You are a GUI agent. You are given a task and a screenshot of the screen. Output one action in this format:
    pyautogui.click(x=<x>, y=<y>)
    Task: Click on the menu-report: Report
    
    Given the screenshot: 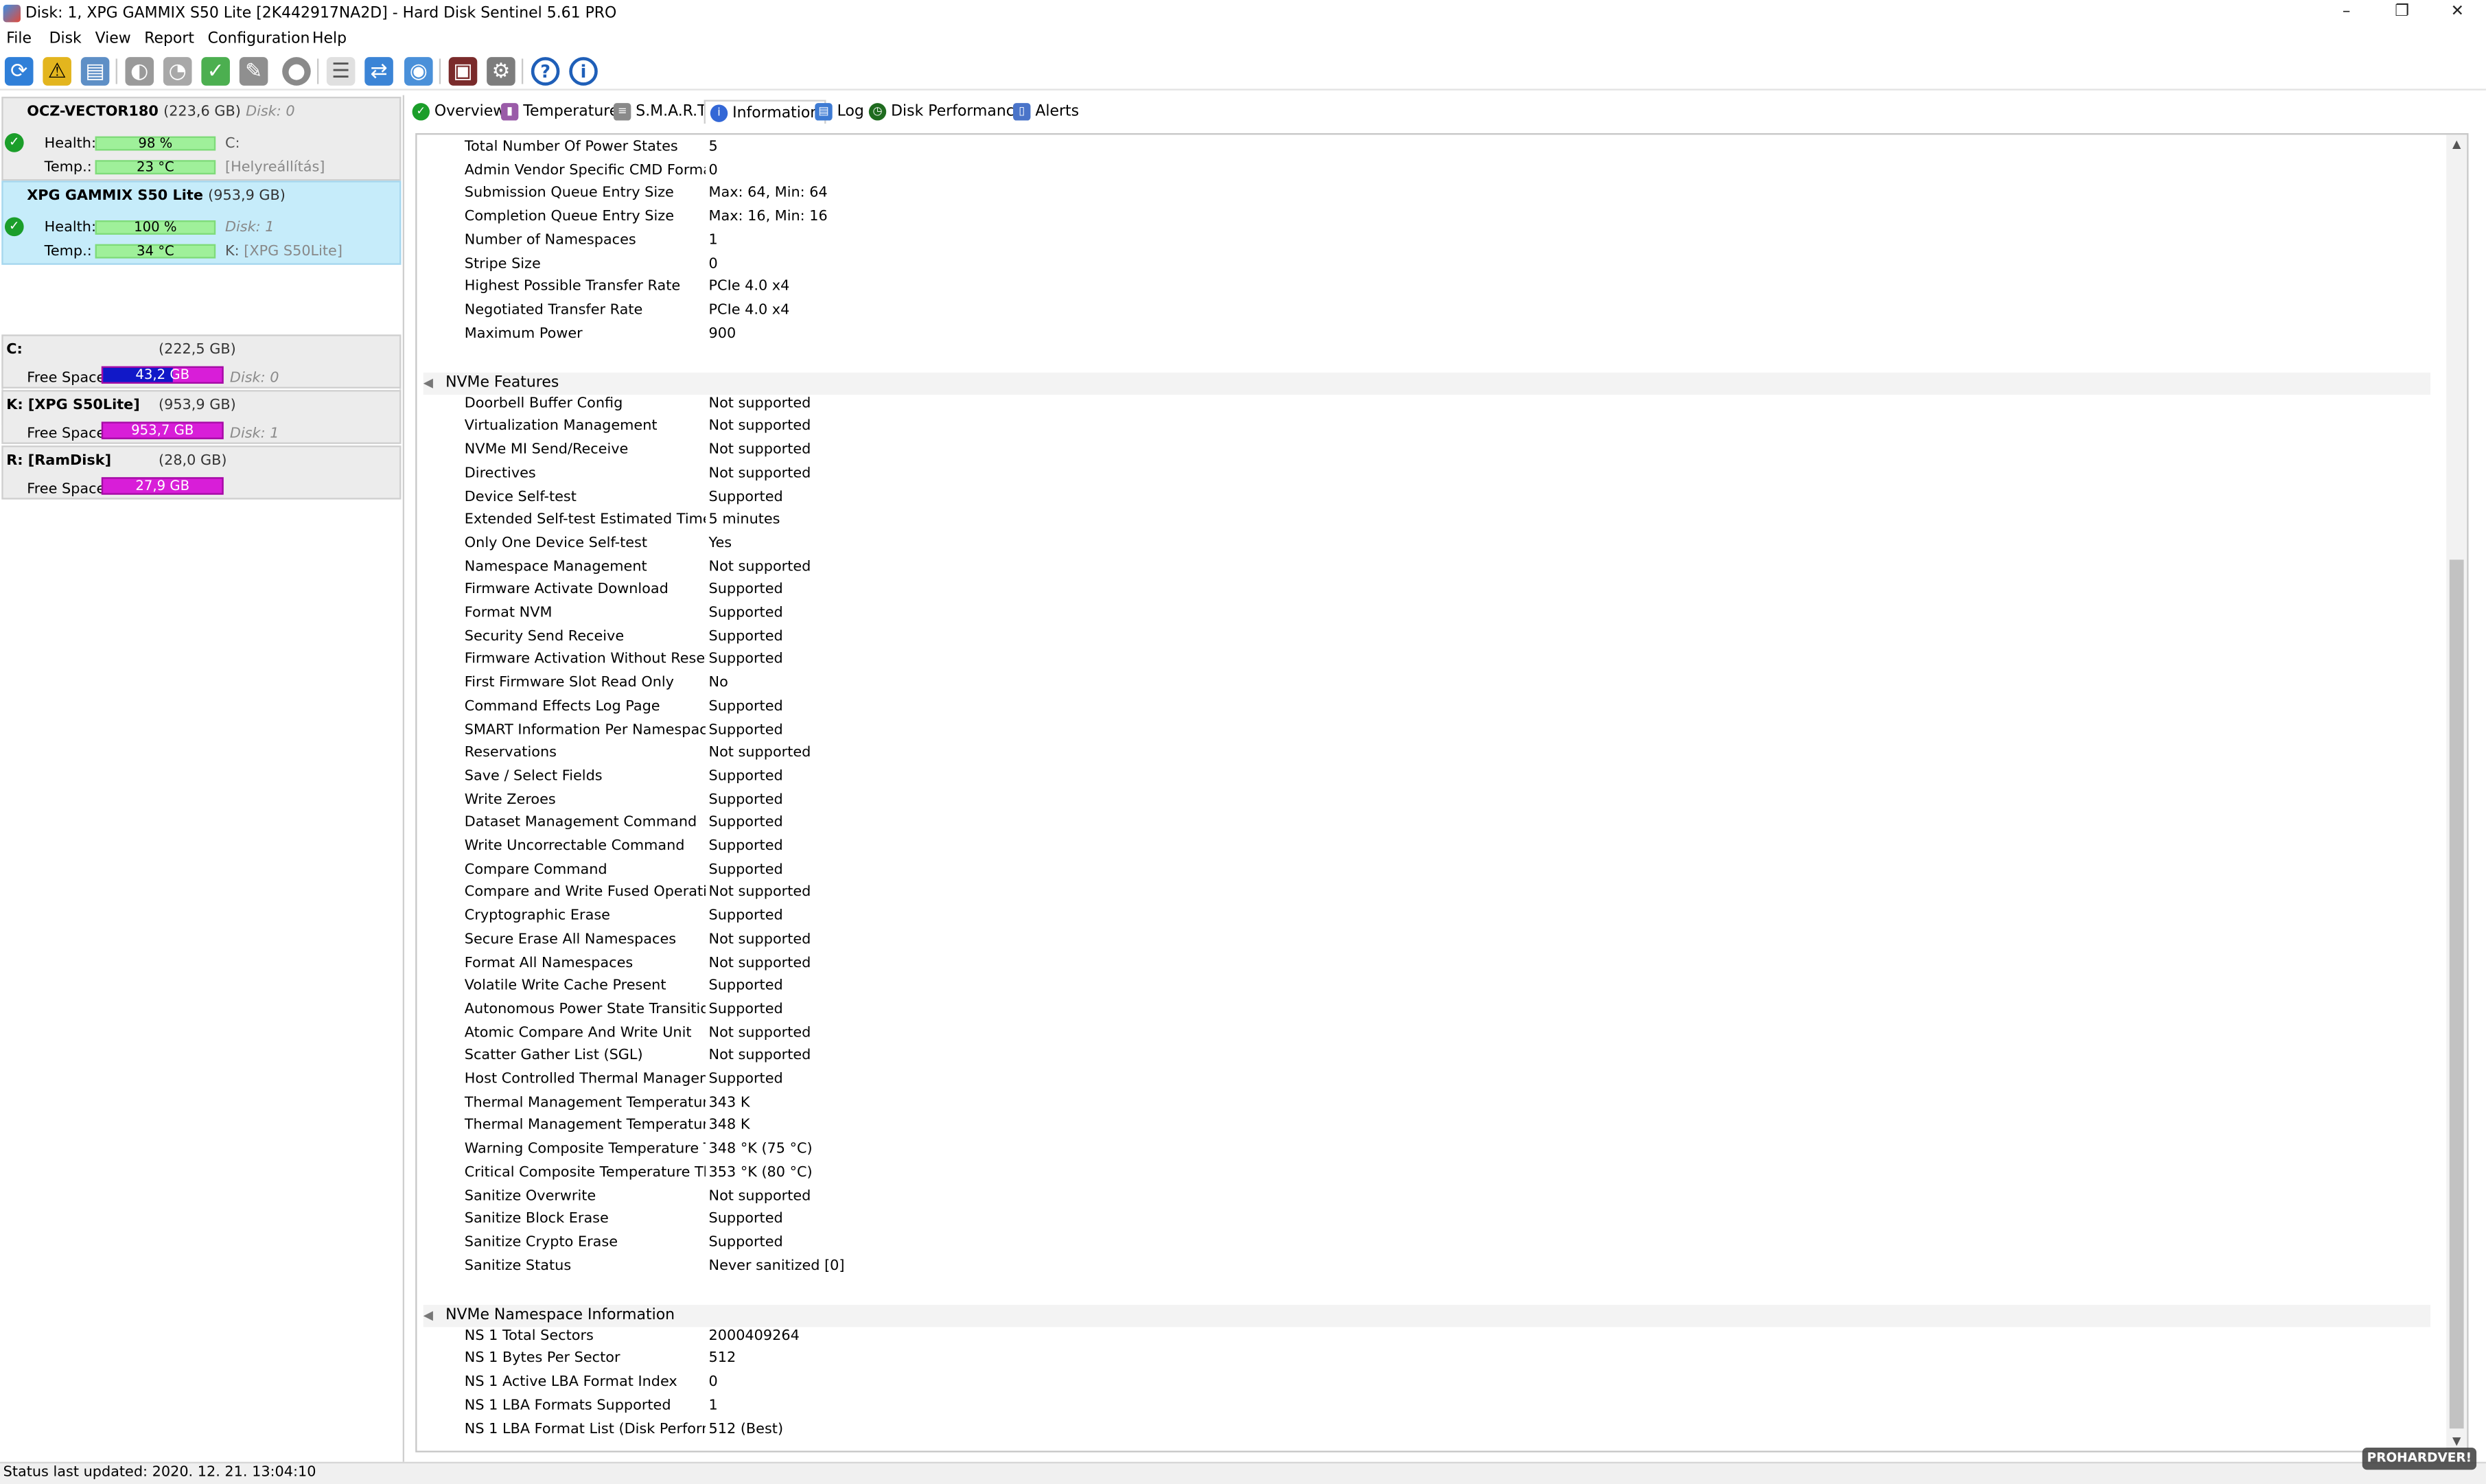 What is the action you would take?
    pyautogui.click(x=169, y=38)
    